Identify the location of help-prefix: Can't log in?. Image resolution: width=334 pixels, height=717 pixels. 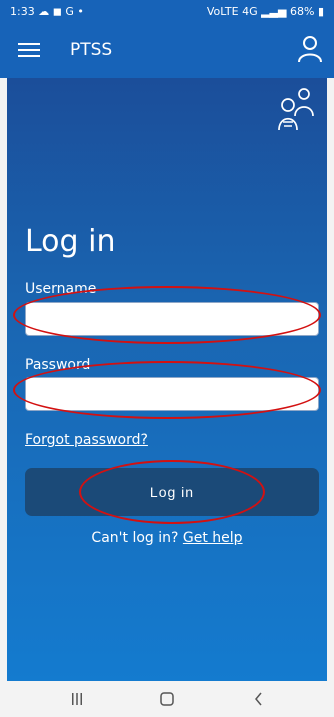
(135, 538).